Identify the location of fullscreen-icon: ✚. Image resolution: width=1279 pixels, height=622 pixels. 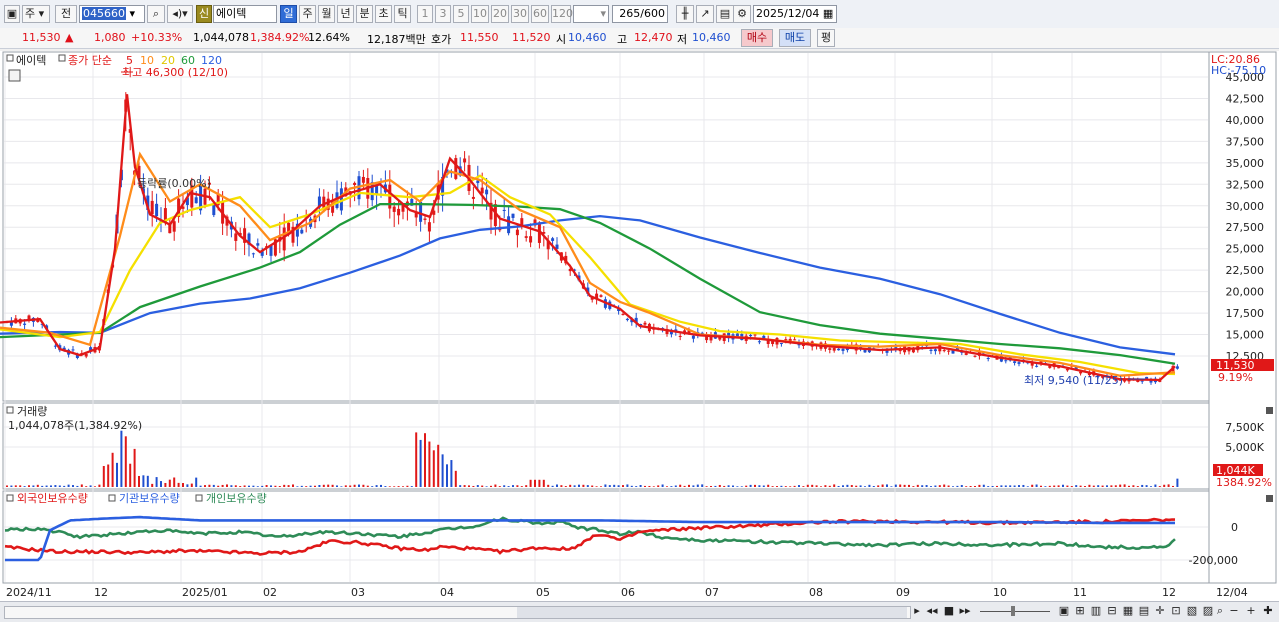
(1268, 611).